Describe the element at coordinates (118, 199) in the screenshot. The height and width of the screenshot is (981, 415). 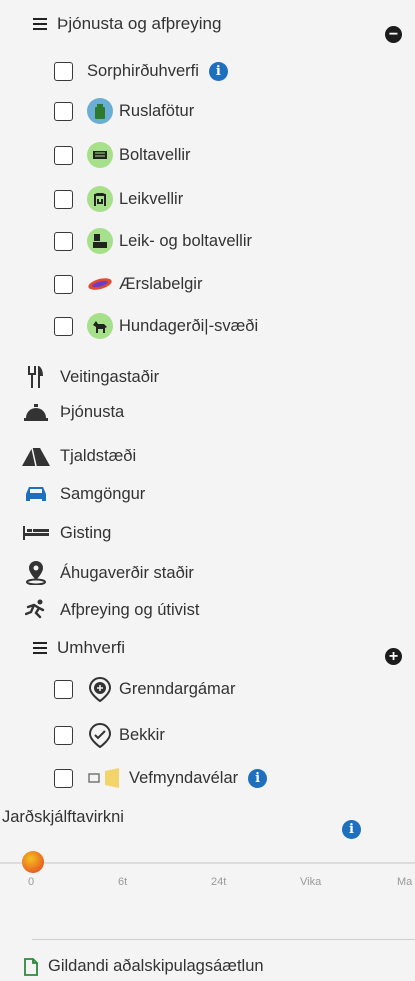
I see `layer-item: Leikvellir` at that location.